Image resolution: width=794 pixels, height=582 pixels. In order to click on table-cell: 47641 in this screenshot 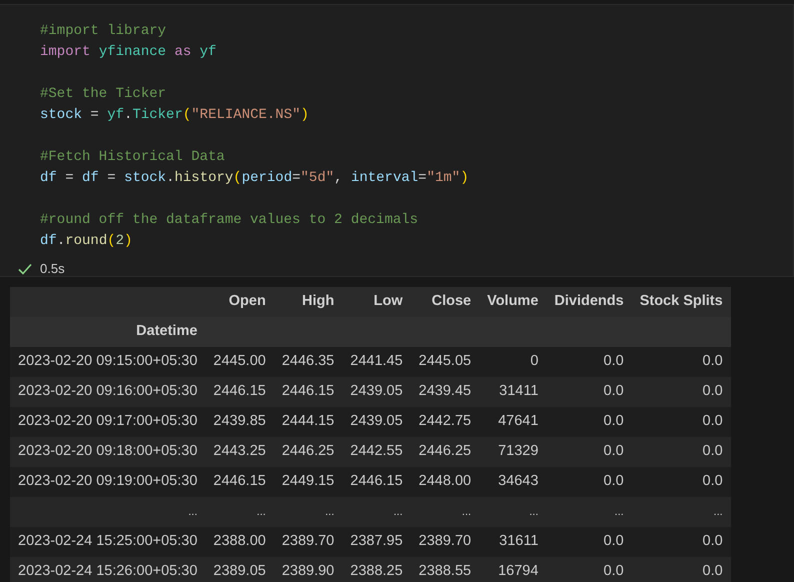, I will do `click(512, 422)`.